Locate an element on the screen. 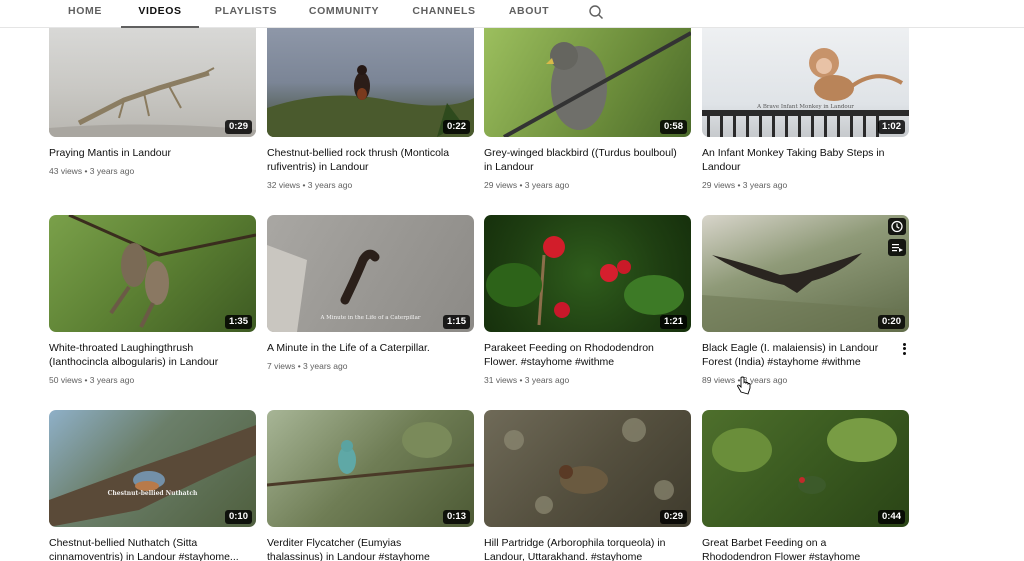 The image size is (1024, 561). video-meta: 7 views • 3 years ago is located at coordinates (307, 366).